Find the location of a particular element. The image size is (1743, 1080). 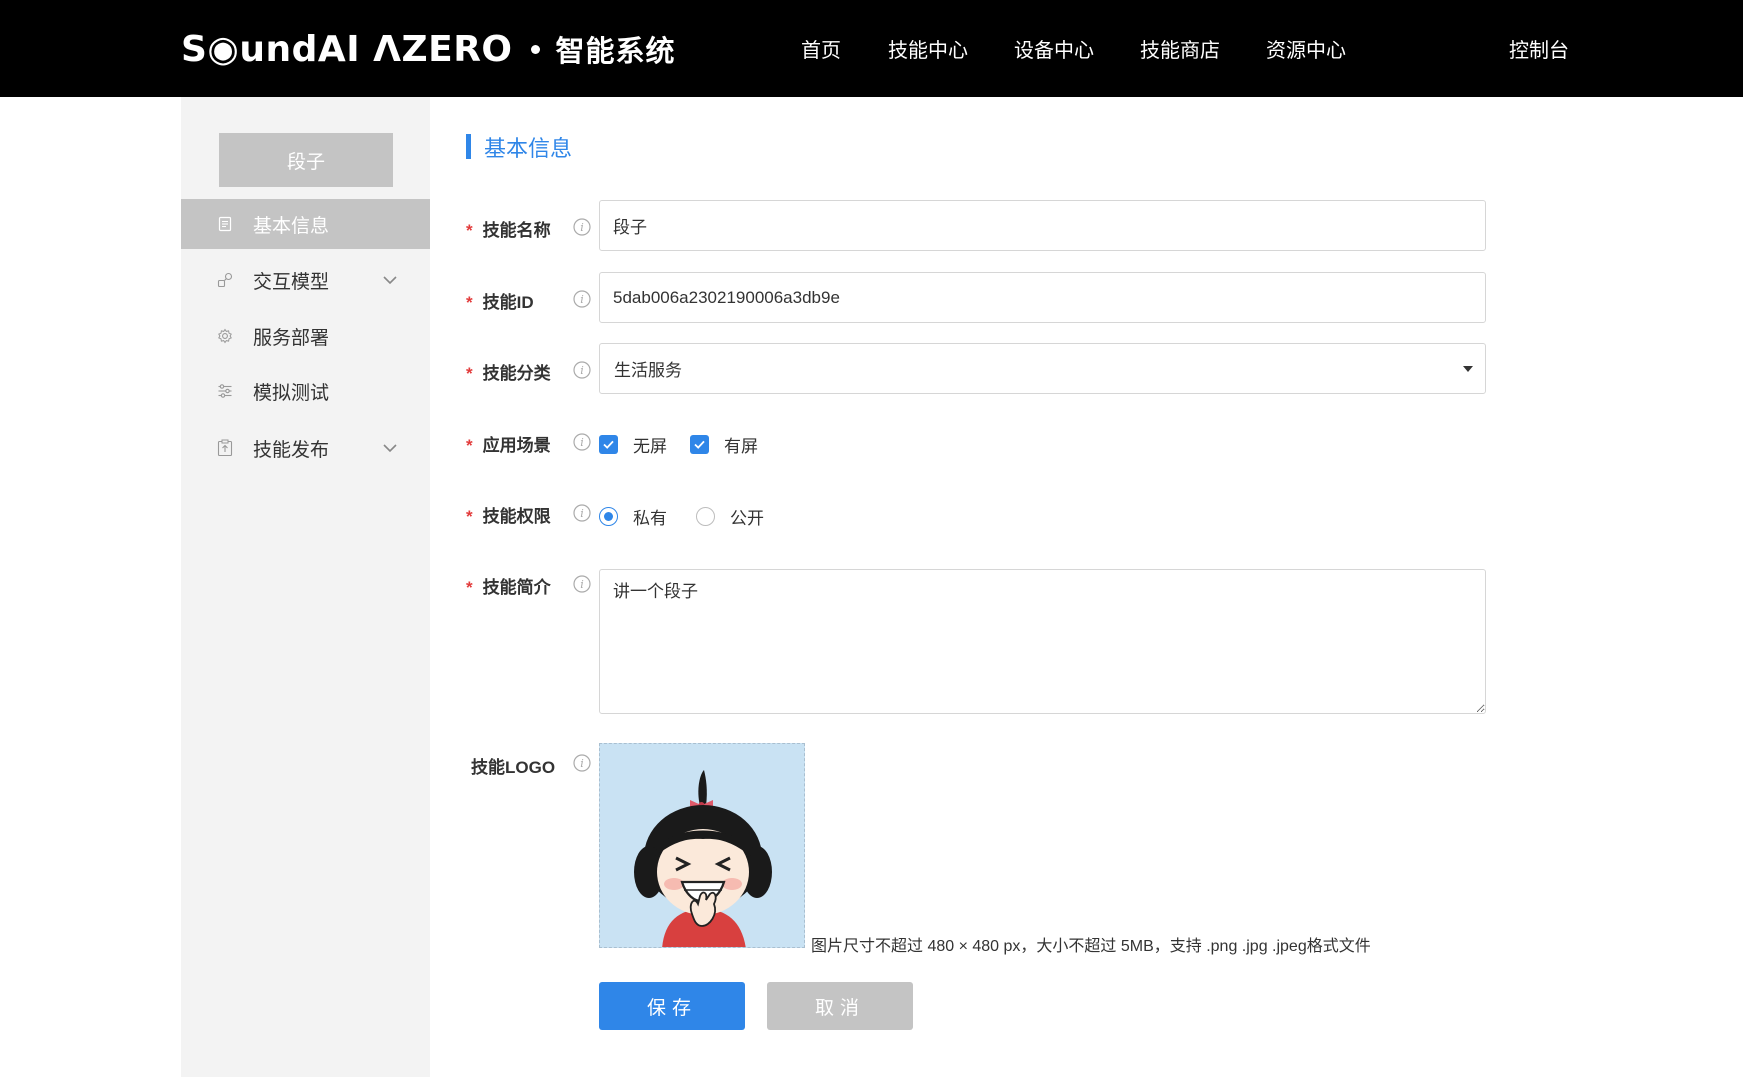

section-title: 基本信息 is located at coordinates (528, 148).